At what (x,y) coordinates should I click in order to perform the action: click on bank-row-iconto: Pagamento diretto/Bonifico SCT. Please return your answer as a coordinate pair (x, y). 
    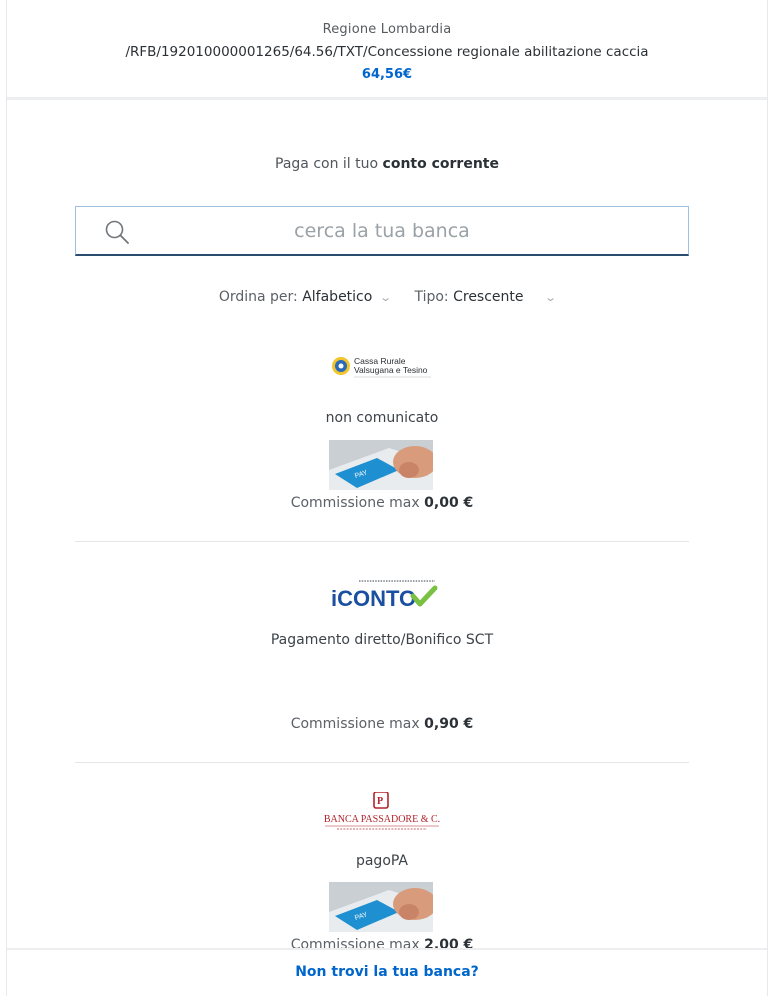
    Looking at the image, I should click on (382, 640).